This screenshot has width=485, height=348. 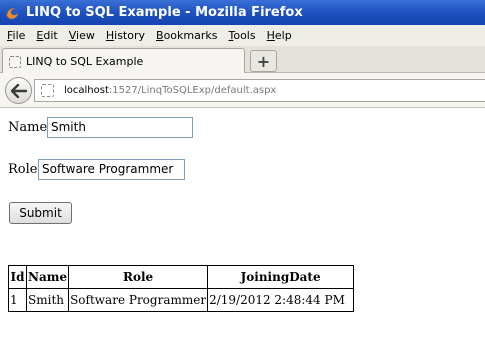 I want to click on menu-help: Help, so click(x=279, y=35).